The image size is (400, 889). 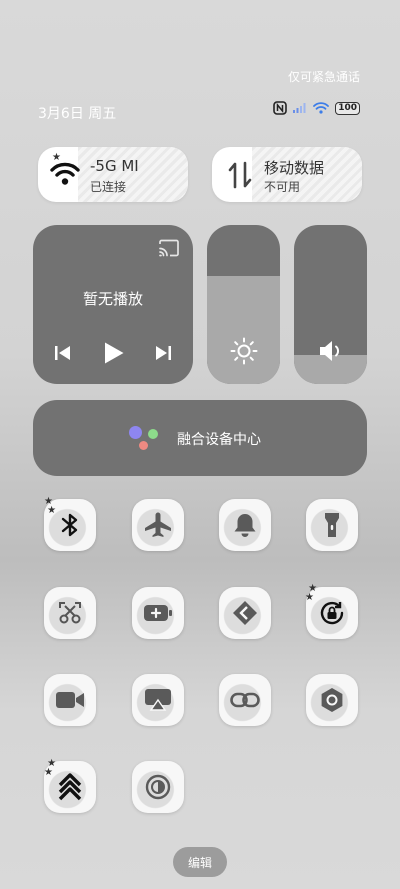 I want to click on system-status-icons: 100, so click(x=316, y=108).